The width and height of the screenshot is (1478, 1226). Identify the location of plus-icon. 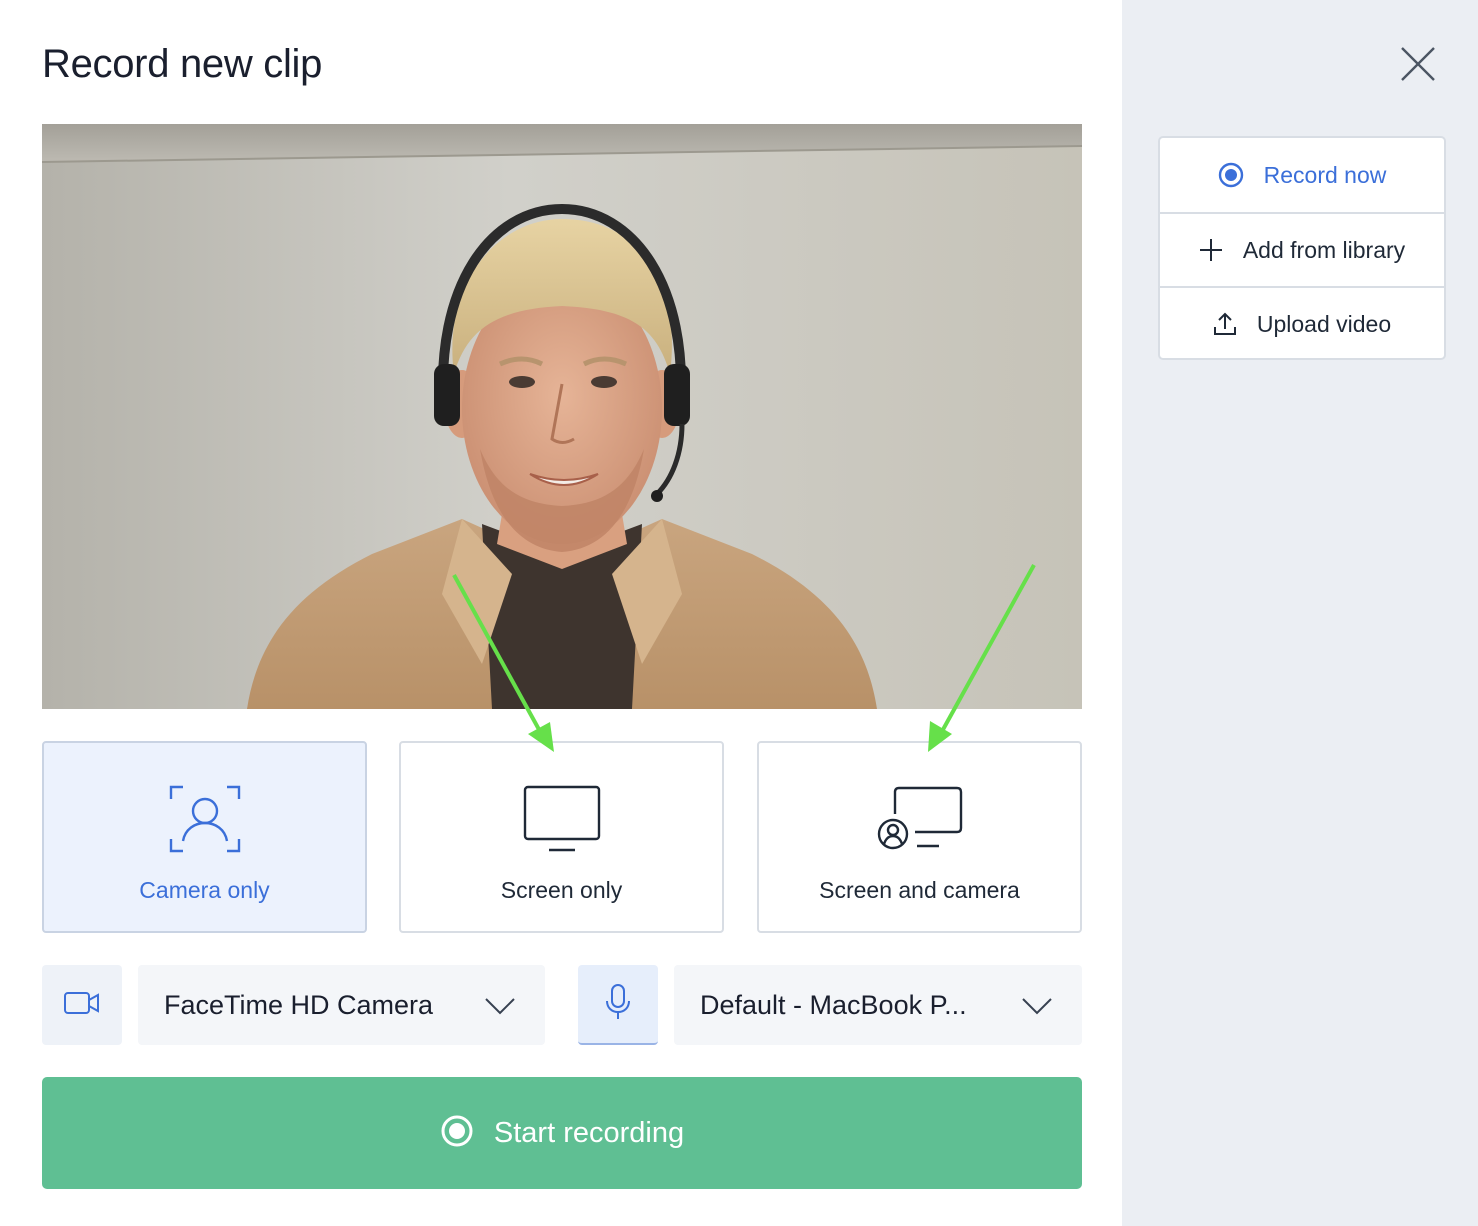
(1211, 250).